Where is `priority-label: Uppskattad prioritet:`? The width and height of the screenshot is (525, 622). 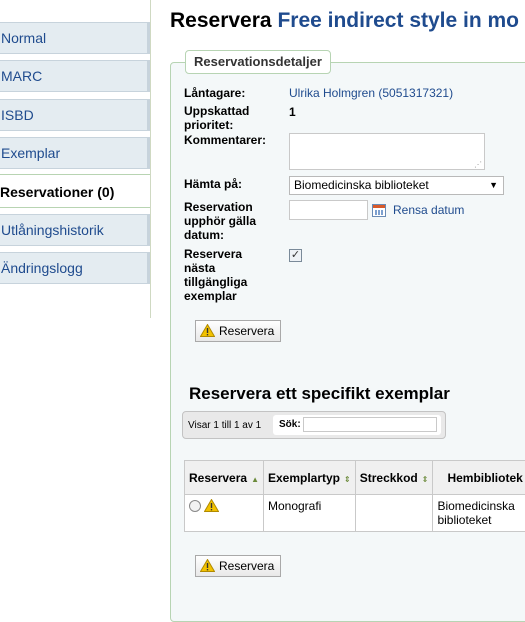 priority-label: Uppskattad prioritet: is located at coordinates (229, 118).